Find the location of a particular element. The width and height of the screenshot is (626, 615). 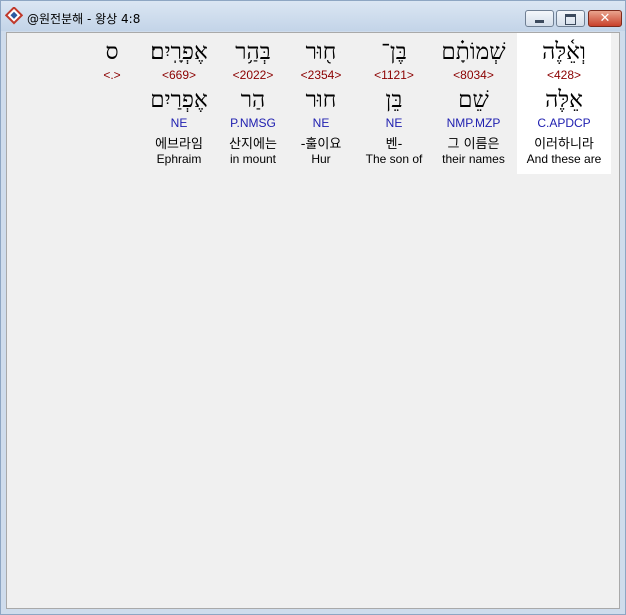

lemma: שֵׁם is located at coordinates (473, 100).